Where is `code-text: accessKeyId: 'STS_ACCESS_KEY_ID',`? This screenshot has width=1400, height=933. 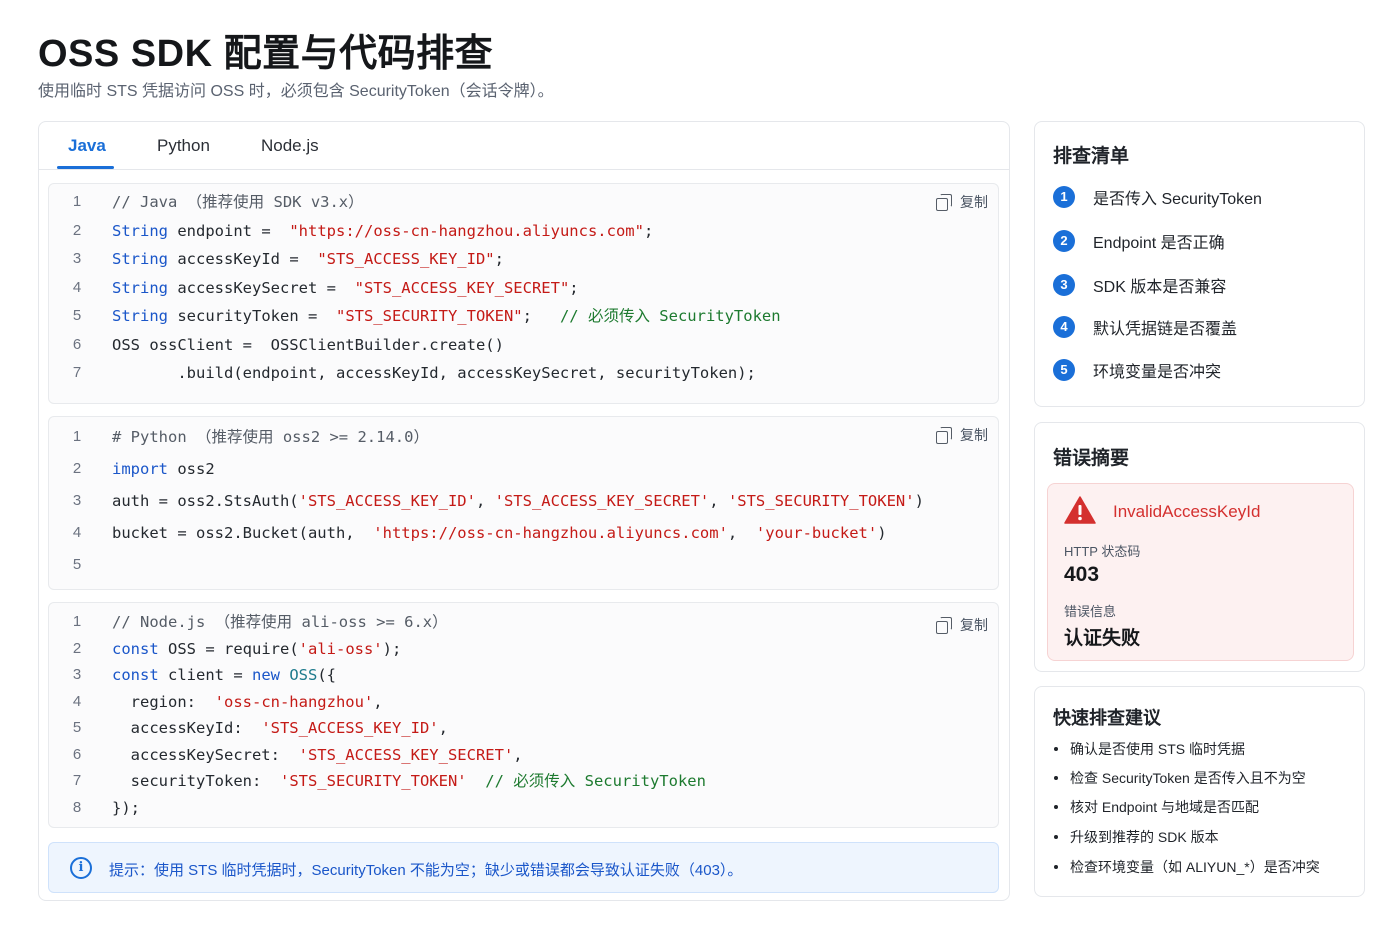
code-text: accessKeyId: 'STS_ACCESS_KEY_ID', is located at coordinates (280, 728).